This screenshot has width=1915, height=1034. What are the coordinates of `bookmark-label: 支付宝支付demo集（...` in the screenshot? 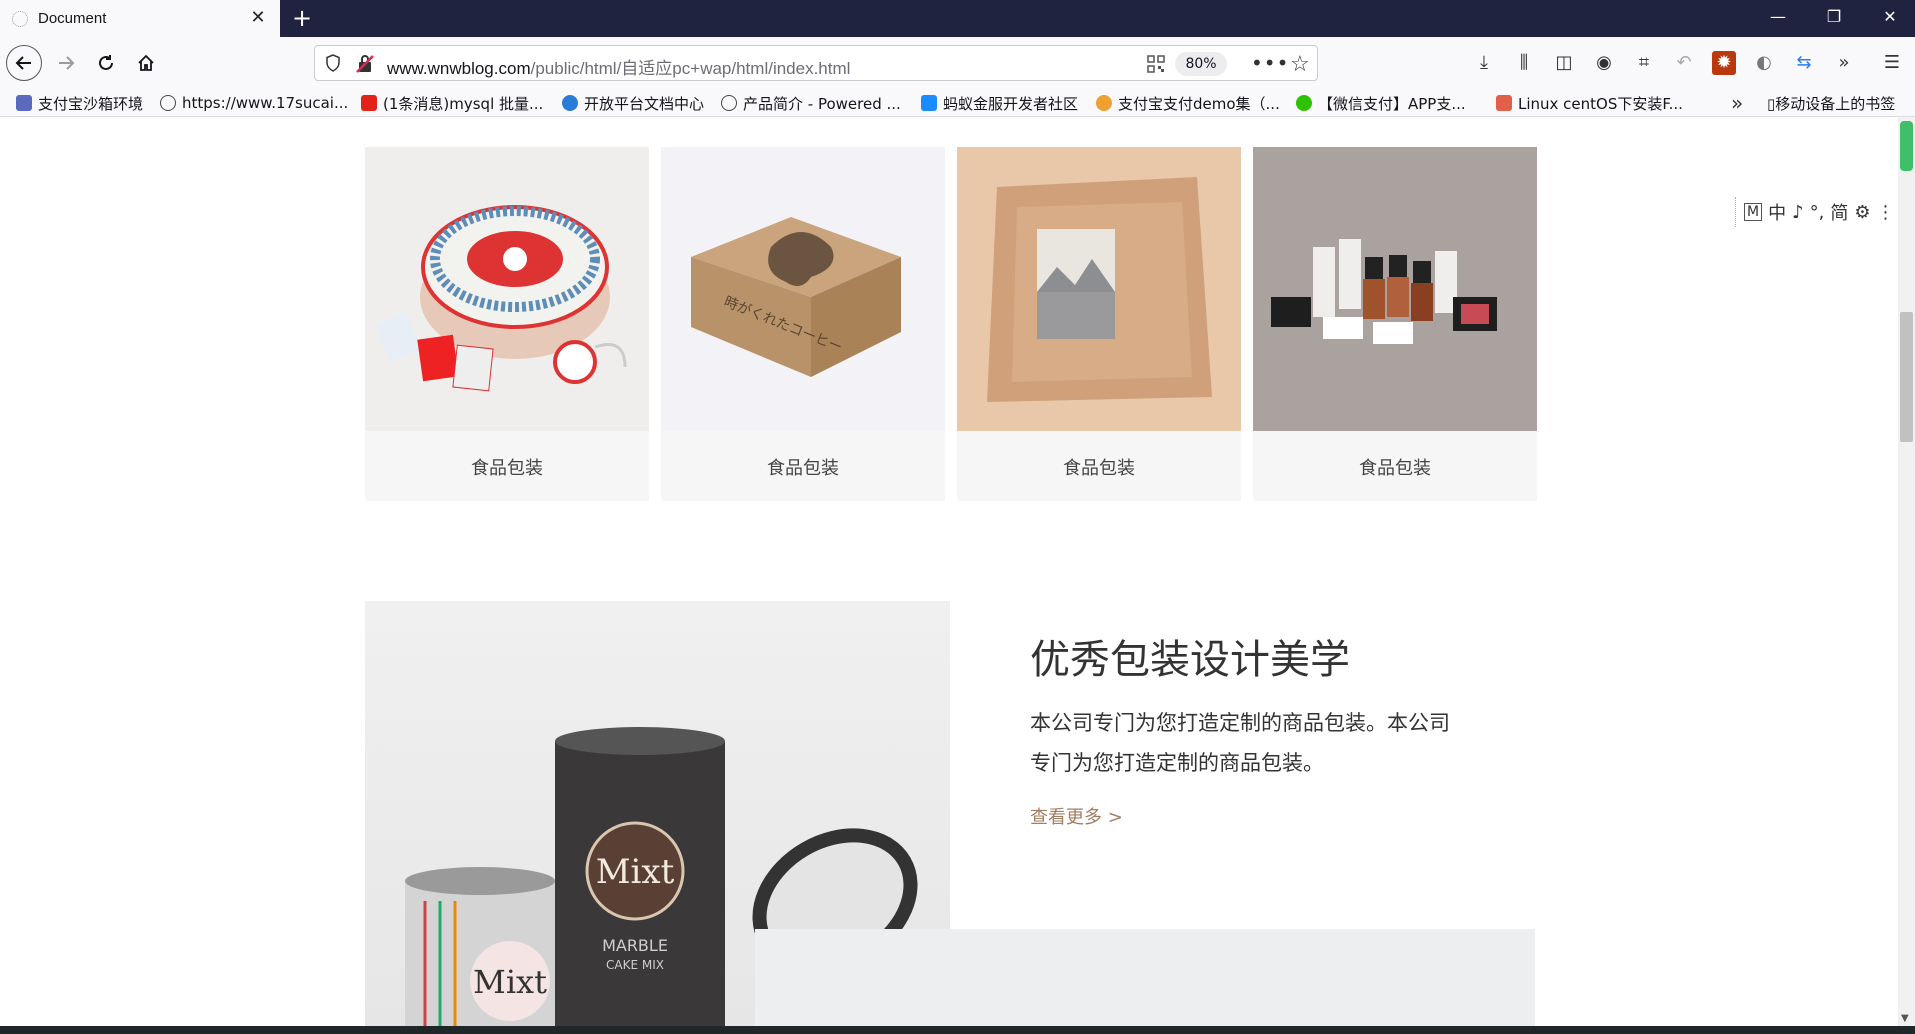 It's located at (1199, 103).